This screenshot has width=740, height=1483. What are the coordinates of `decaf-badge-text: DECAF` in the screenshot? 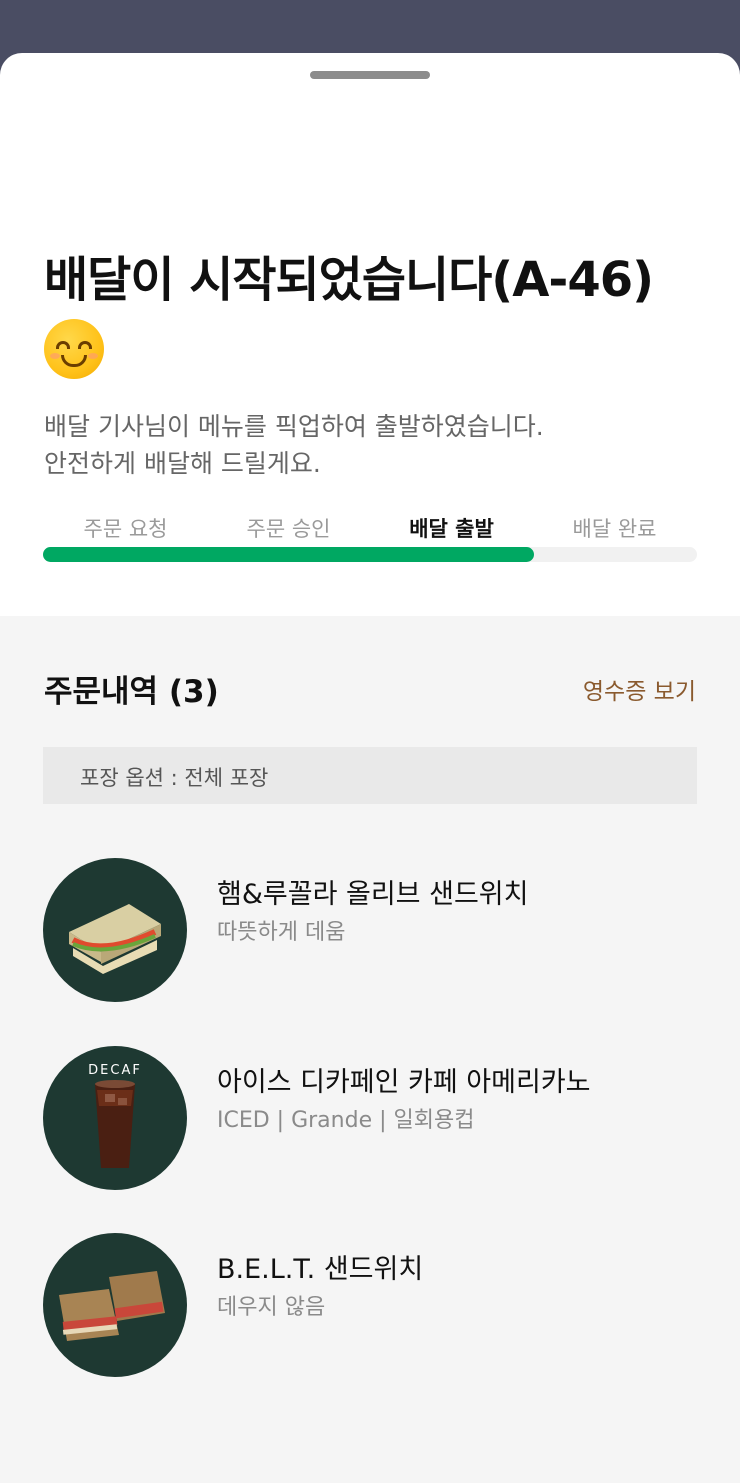 It's located at (115, 1070).